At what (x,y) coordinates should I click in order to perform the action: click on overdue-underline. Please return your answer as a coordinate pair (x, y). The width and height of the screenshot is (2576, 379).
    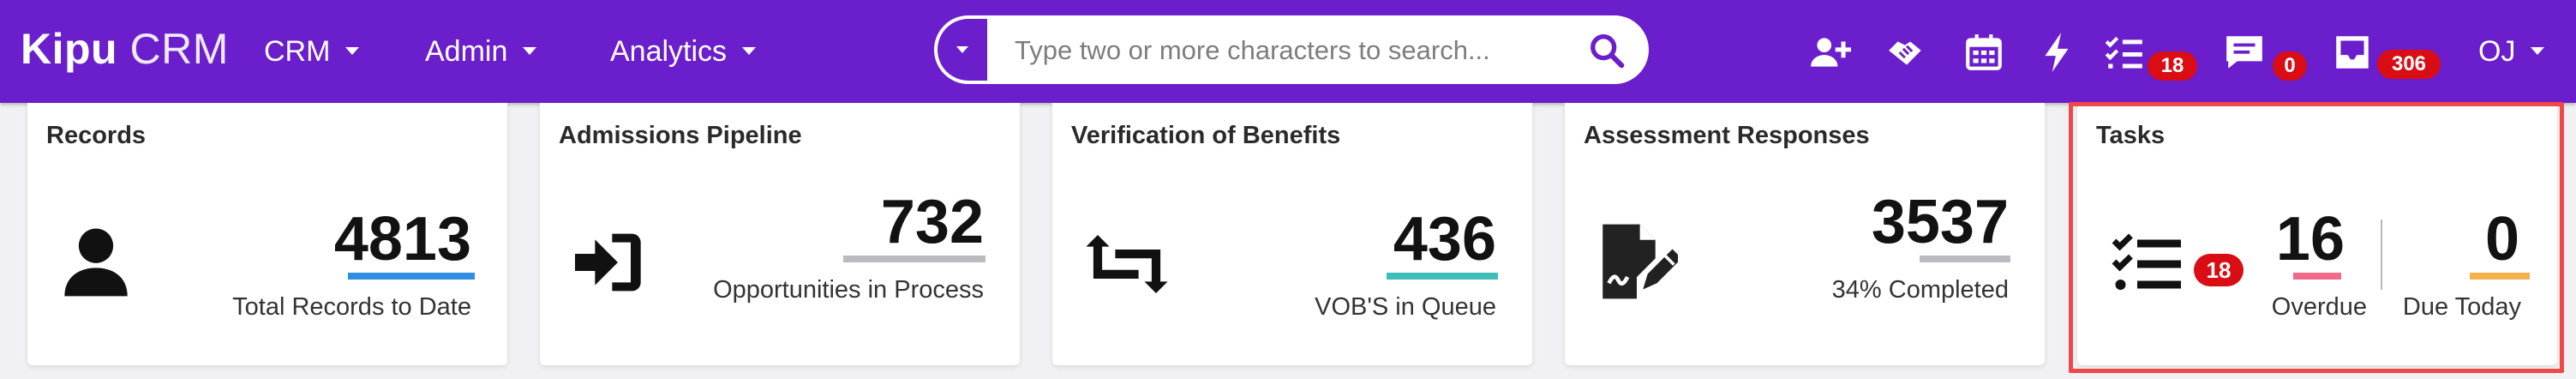
    Looking at the image, I should click on (2317, 276).